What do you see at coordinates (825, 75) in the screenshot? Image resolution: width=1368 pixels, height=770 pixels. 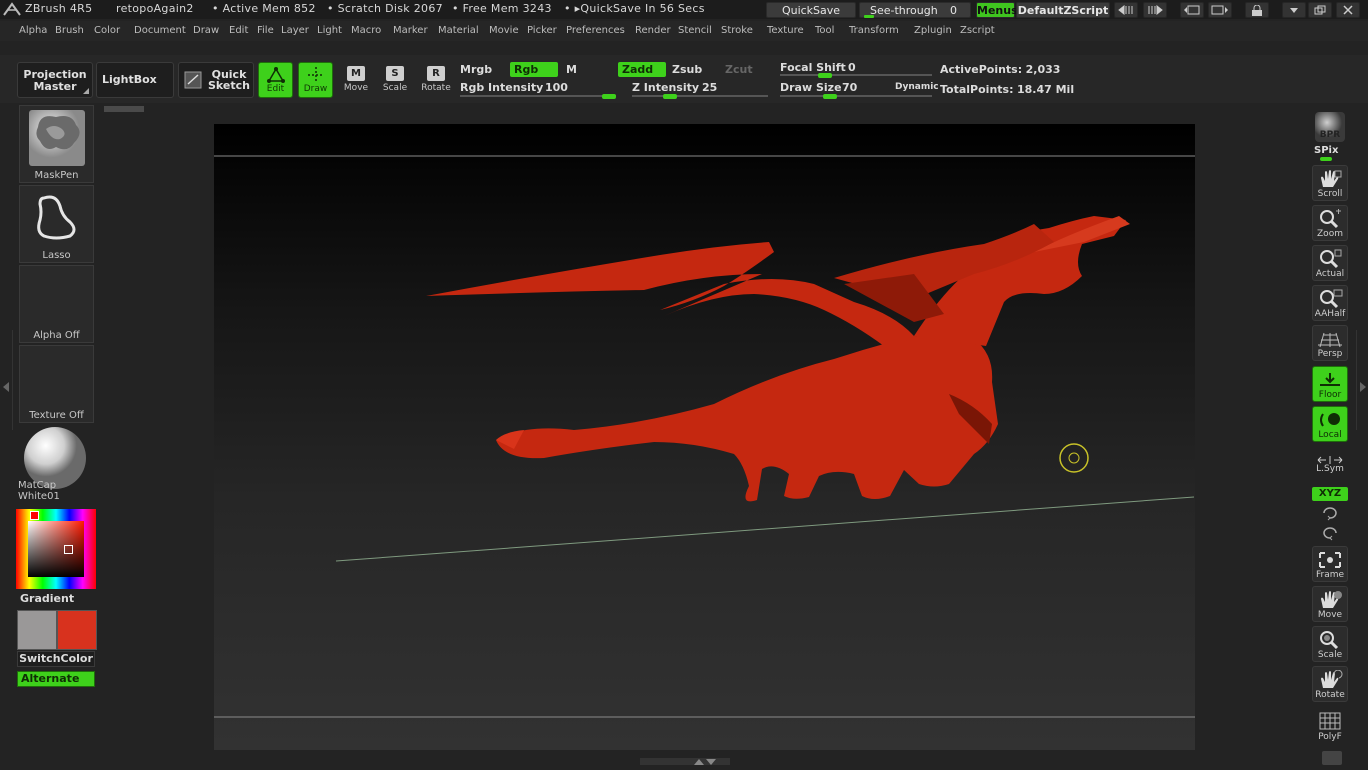 I see `focal-shift-knob` at bounding box center [825, 75].